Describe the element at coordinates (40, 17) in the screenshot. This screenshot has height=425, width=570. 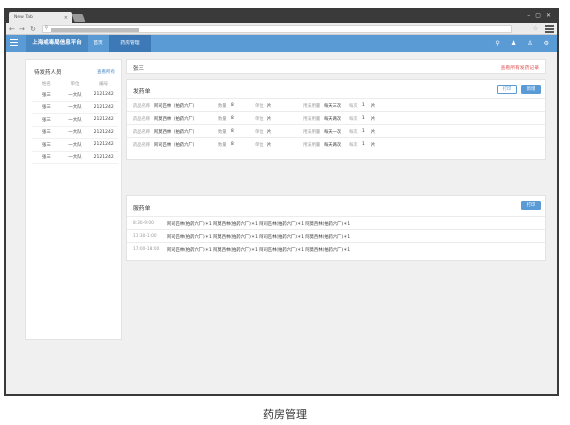
I see `browser-tab: New Tab ×` at that location.